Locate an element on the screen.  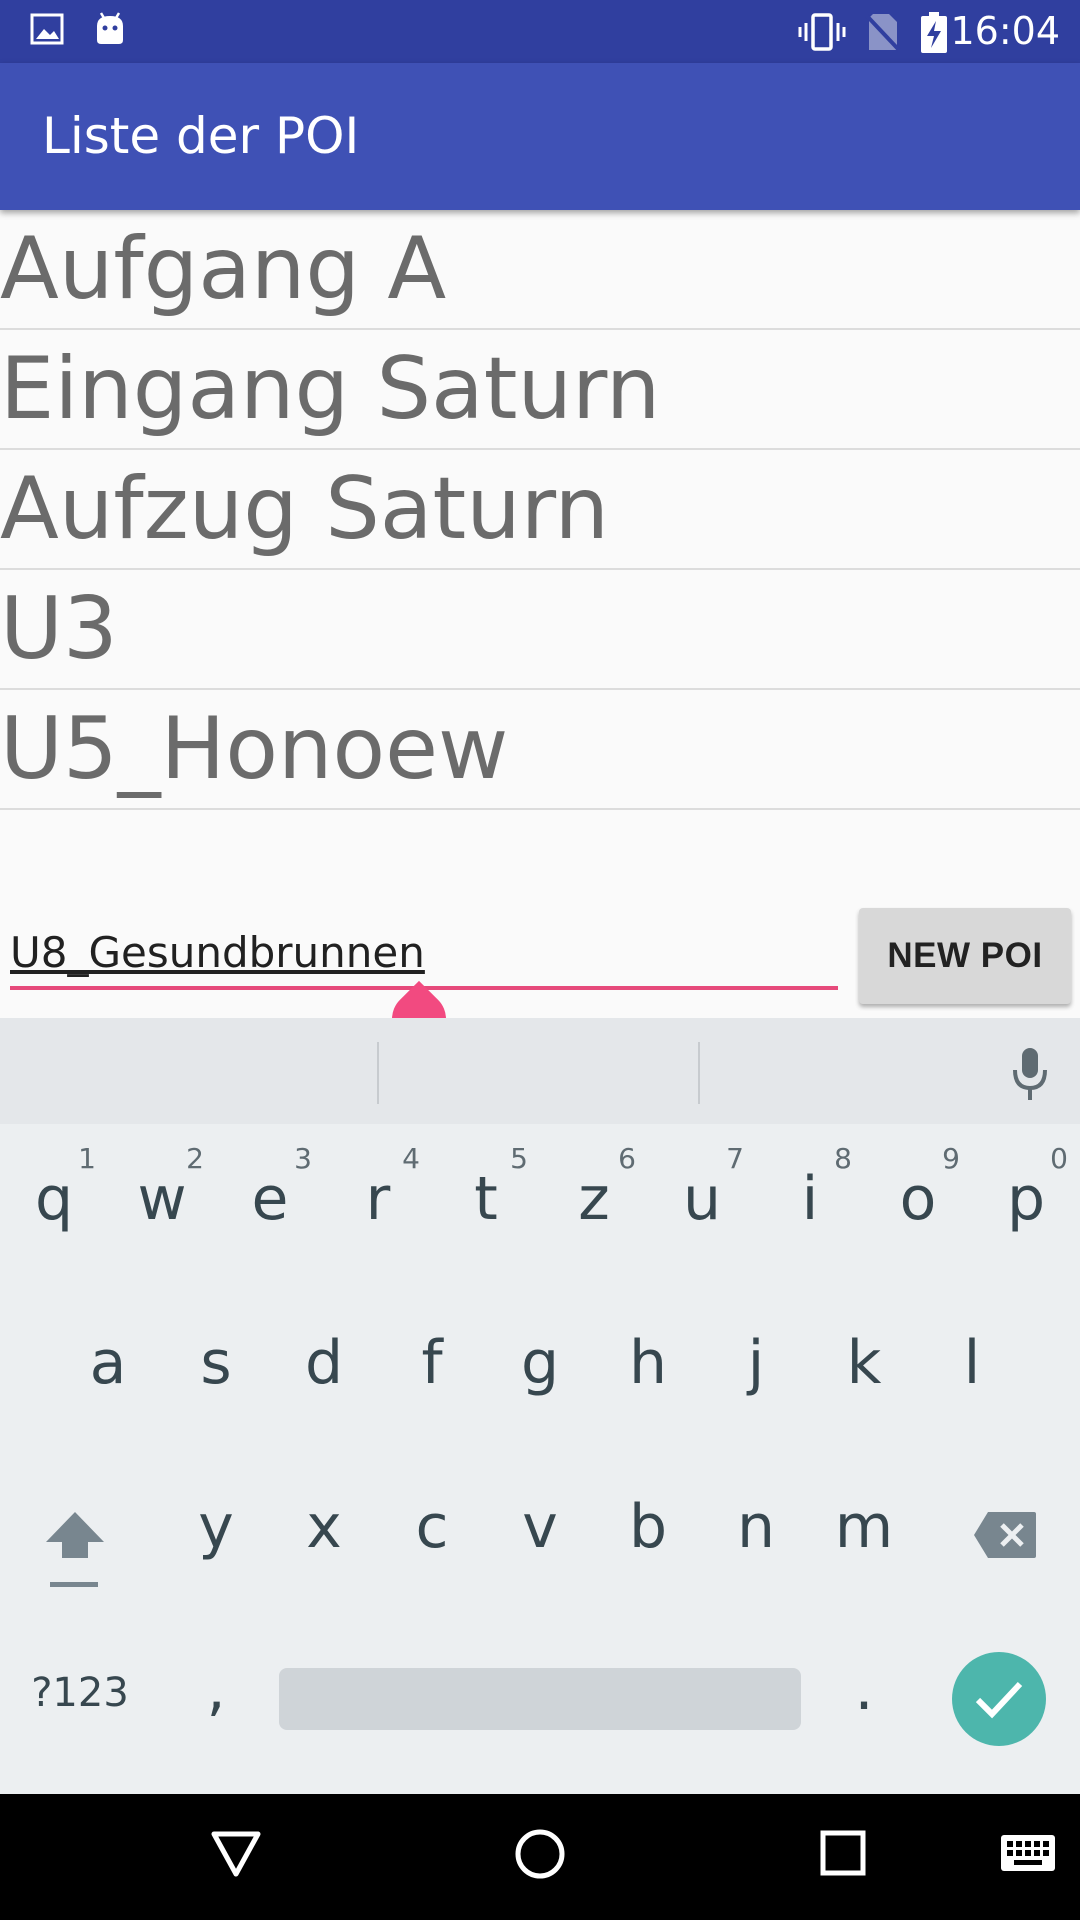
key-x: x is located at coordinates (324, 1527).